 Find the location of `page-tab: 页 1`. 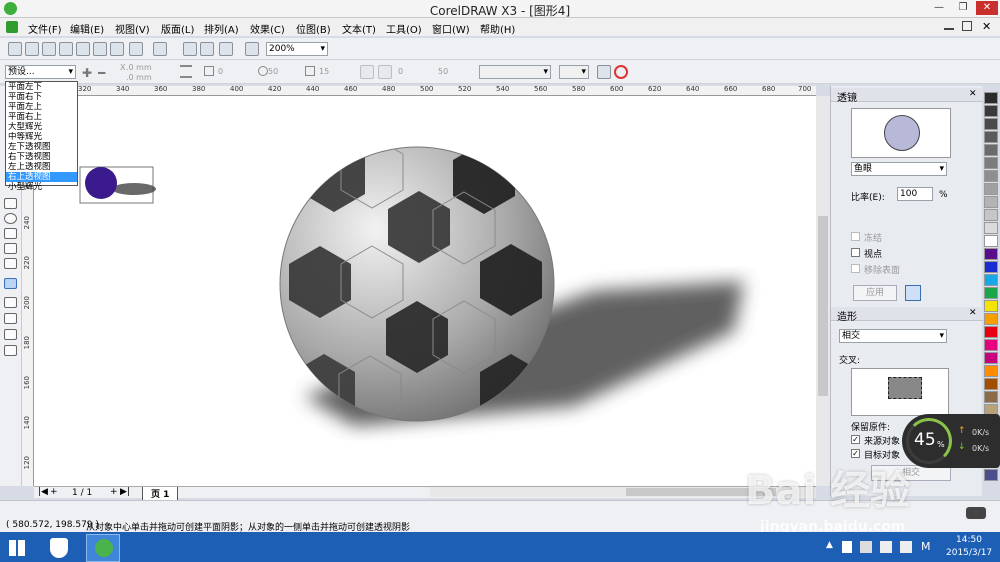

page-tab: 页 1 is located at coordinates (160, 494).